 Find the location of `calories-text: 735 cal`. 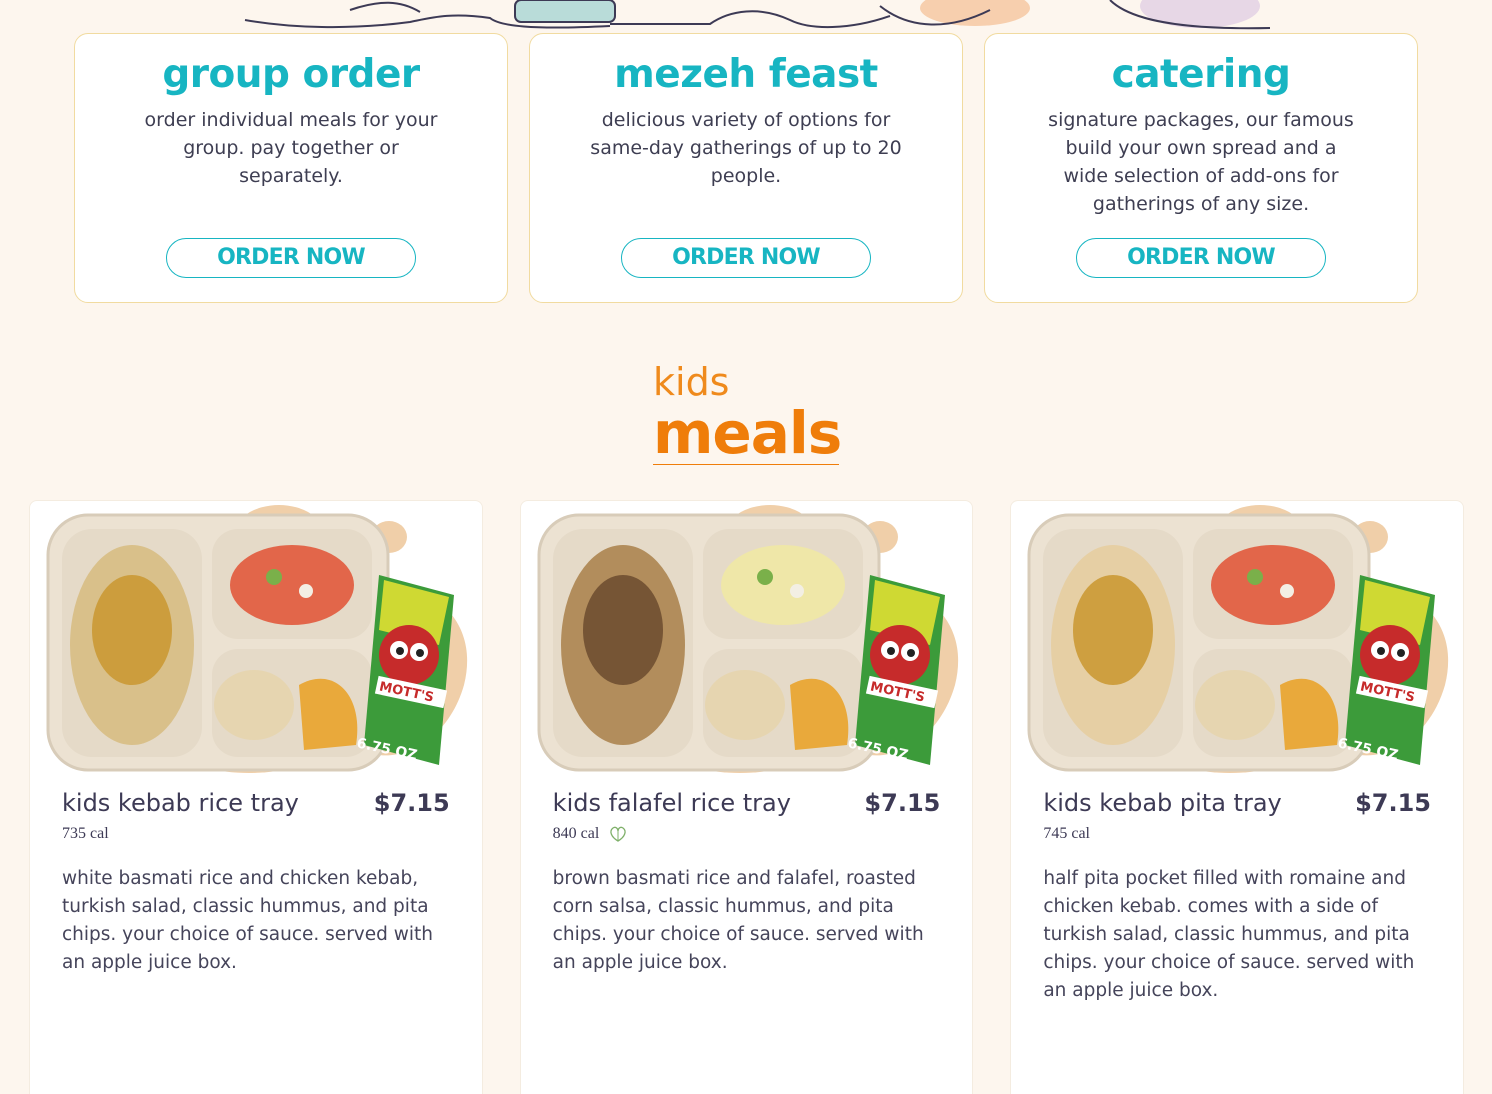

calories-text: 735 cal is located at coordinates (85, 833).